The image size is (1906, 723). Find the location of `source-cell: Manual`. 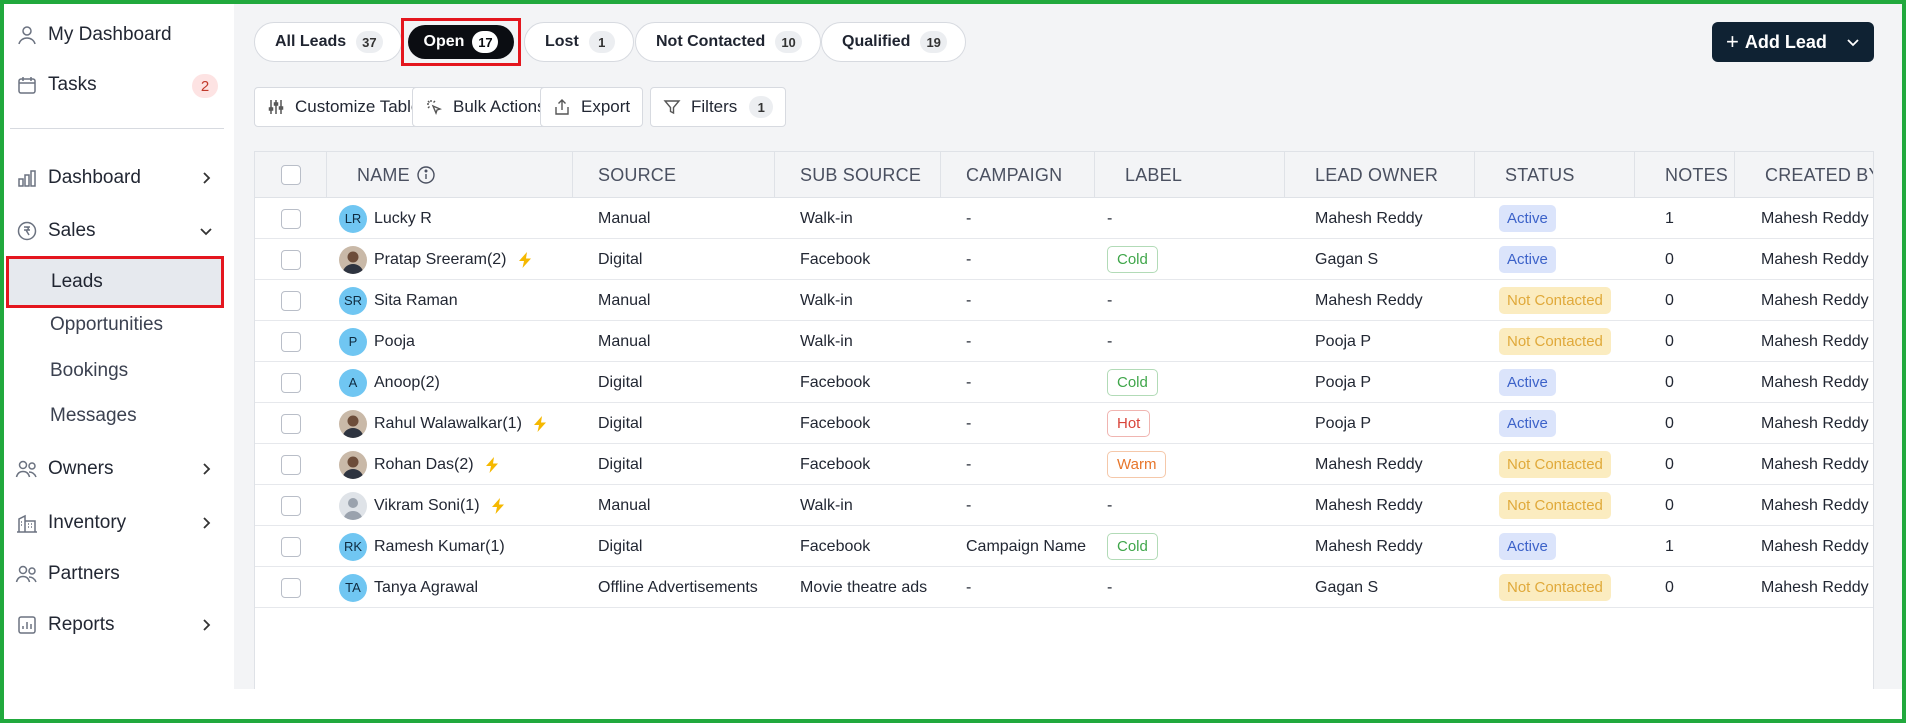

source-cell: Manual is located at coordinates (624, 341).